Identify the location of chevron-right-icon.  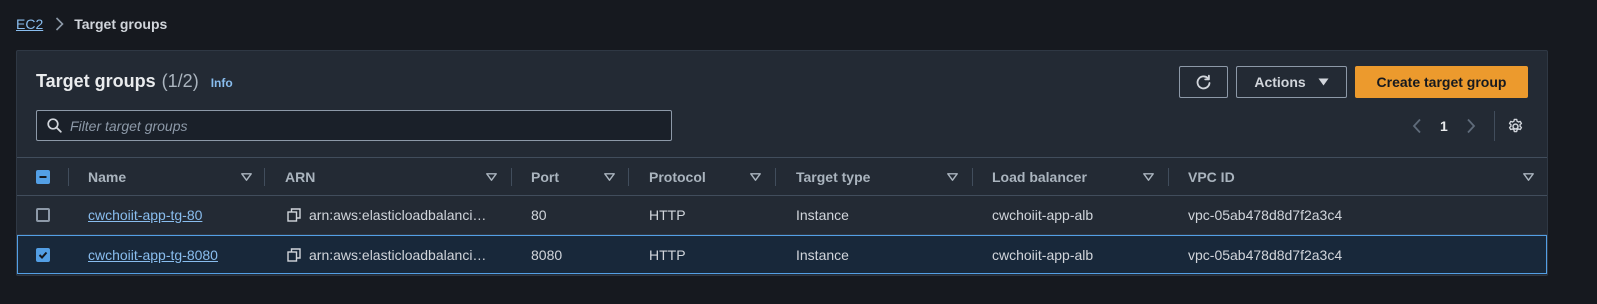
(59, 24).